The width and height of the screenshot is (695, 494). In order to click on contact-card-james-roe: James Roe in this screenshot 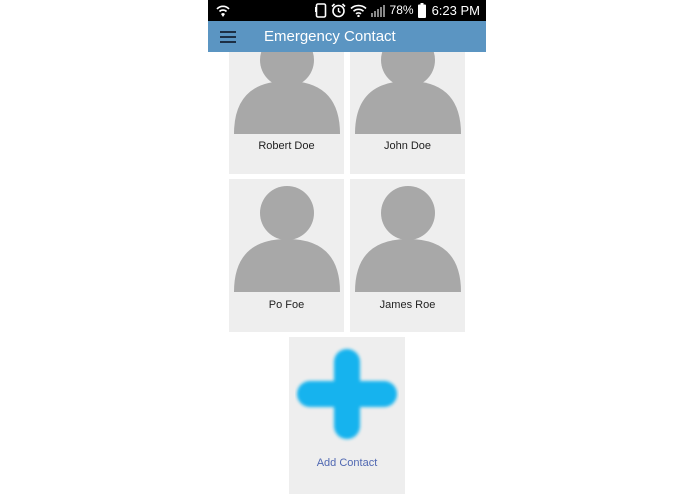, I will do `click(407, 255)`.